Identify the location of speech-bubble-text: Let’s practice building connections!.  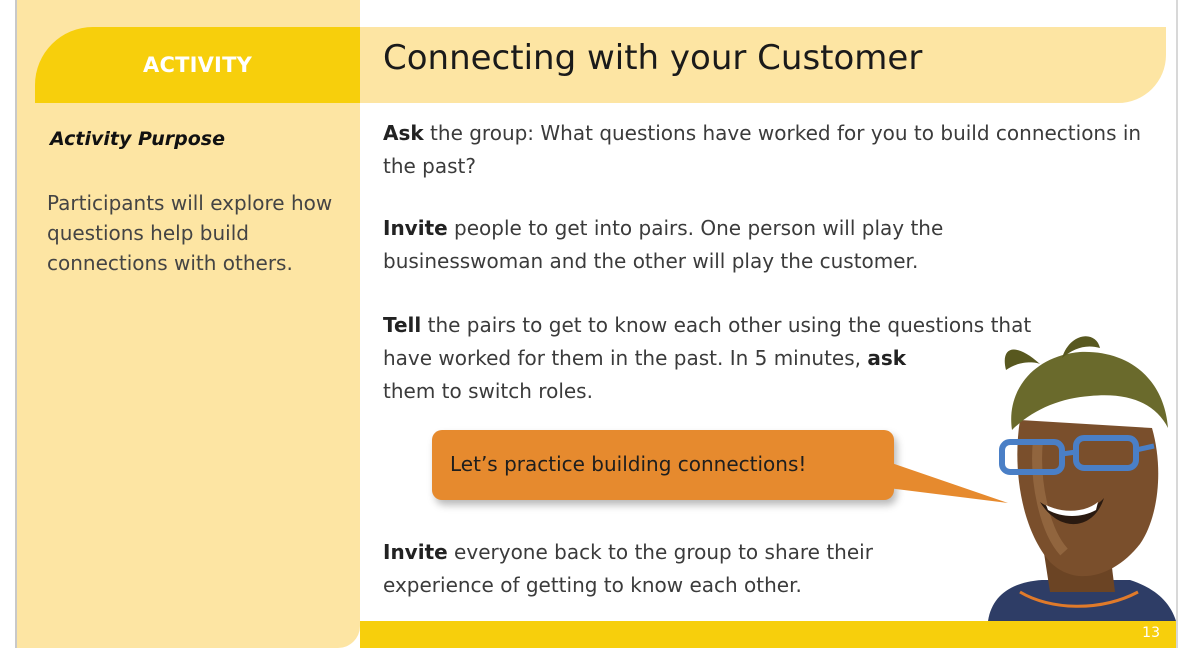
(628, 464).